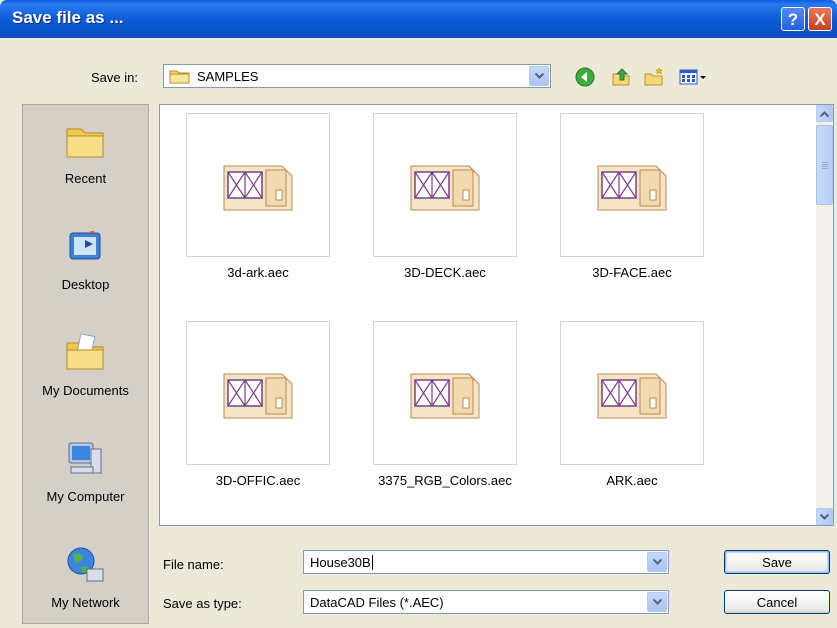  What do you see at coordinates (824, 315) in the screenshot?
I see `vertical-scrollbar` at bounding box center [824, 315].